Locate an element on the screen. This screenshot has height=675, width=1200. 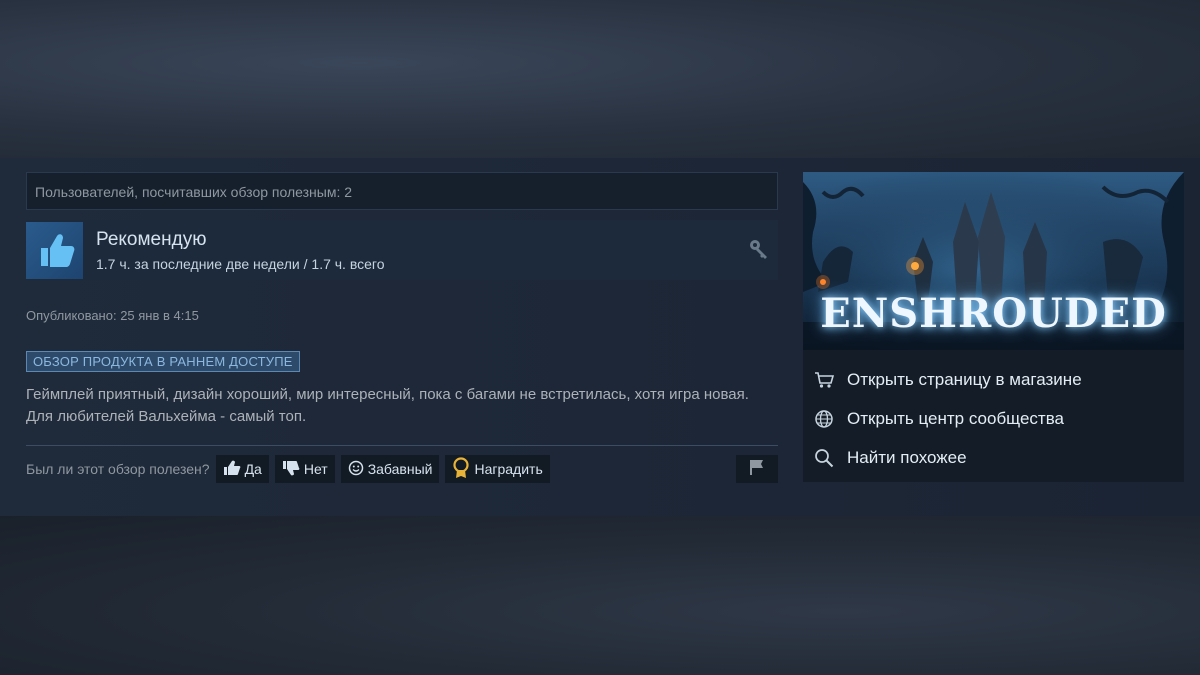
award-button: Наградить is located at coordinates (497, 469).